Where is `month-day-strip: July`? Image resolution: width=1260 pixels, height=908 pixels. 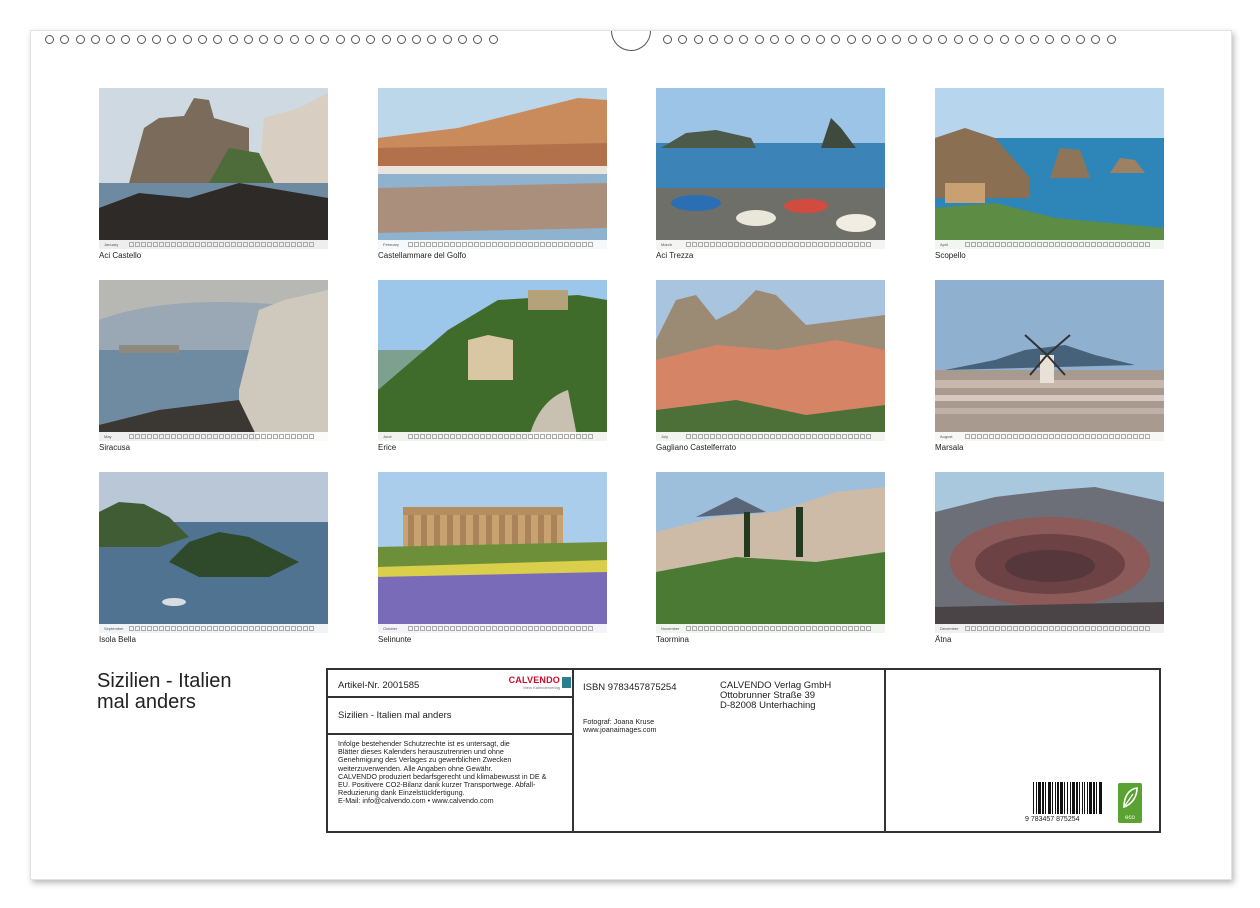
month-day-strip: July is located at coordinates (770, 436).